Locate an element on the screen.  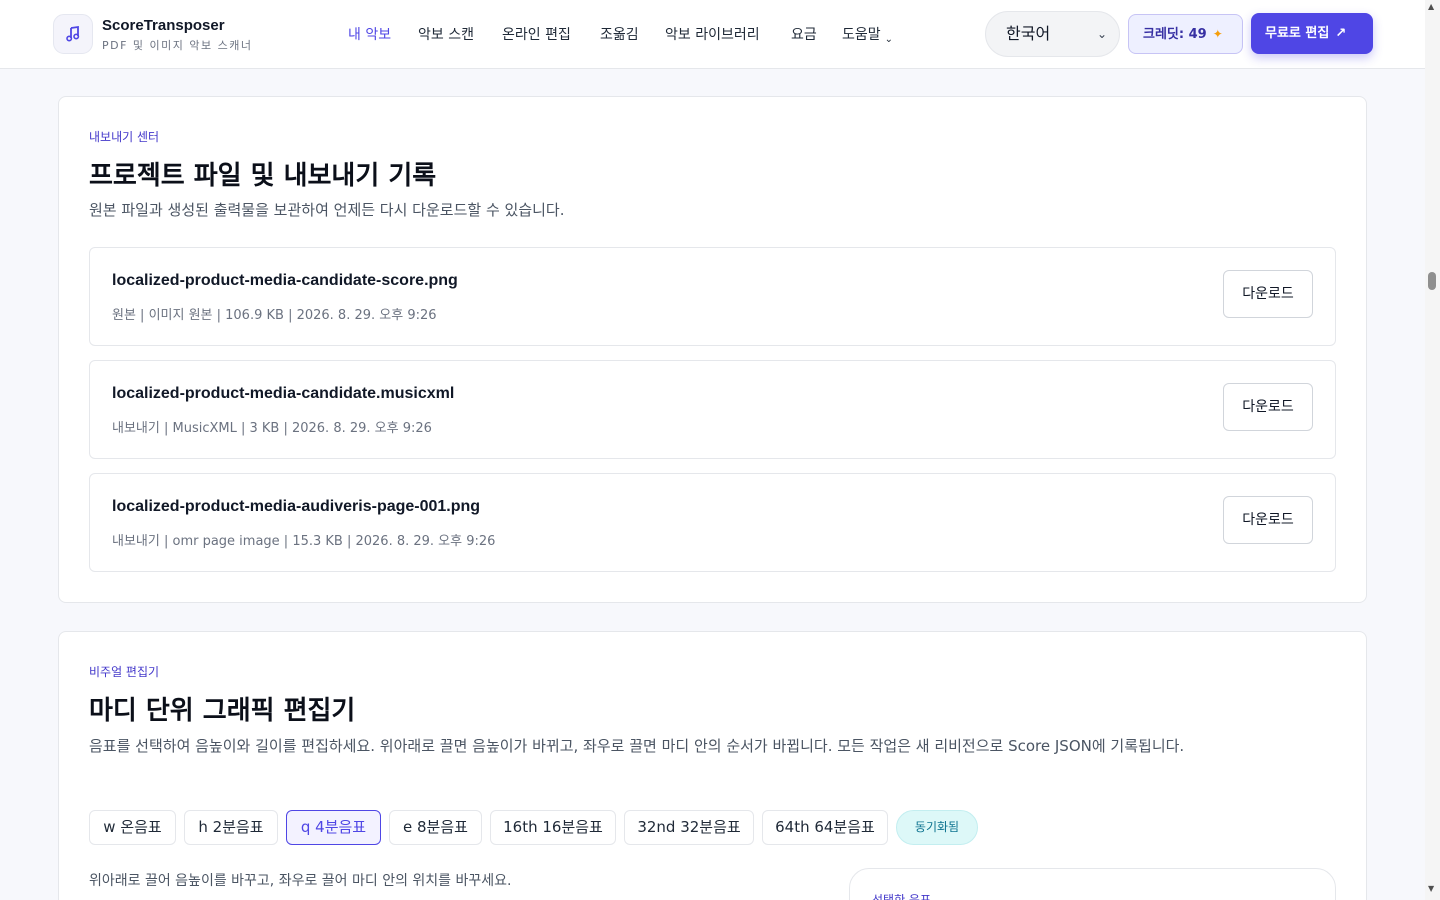
sparkle-icon: ✦ is located at coordinates (1217, 34).